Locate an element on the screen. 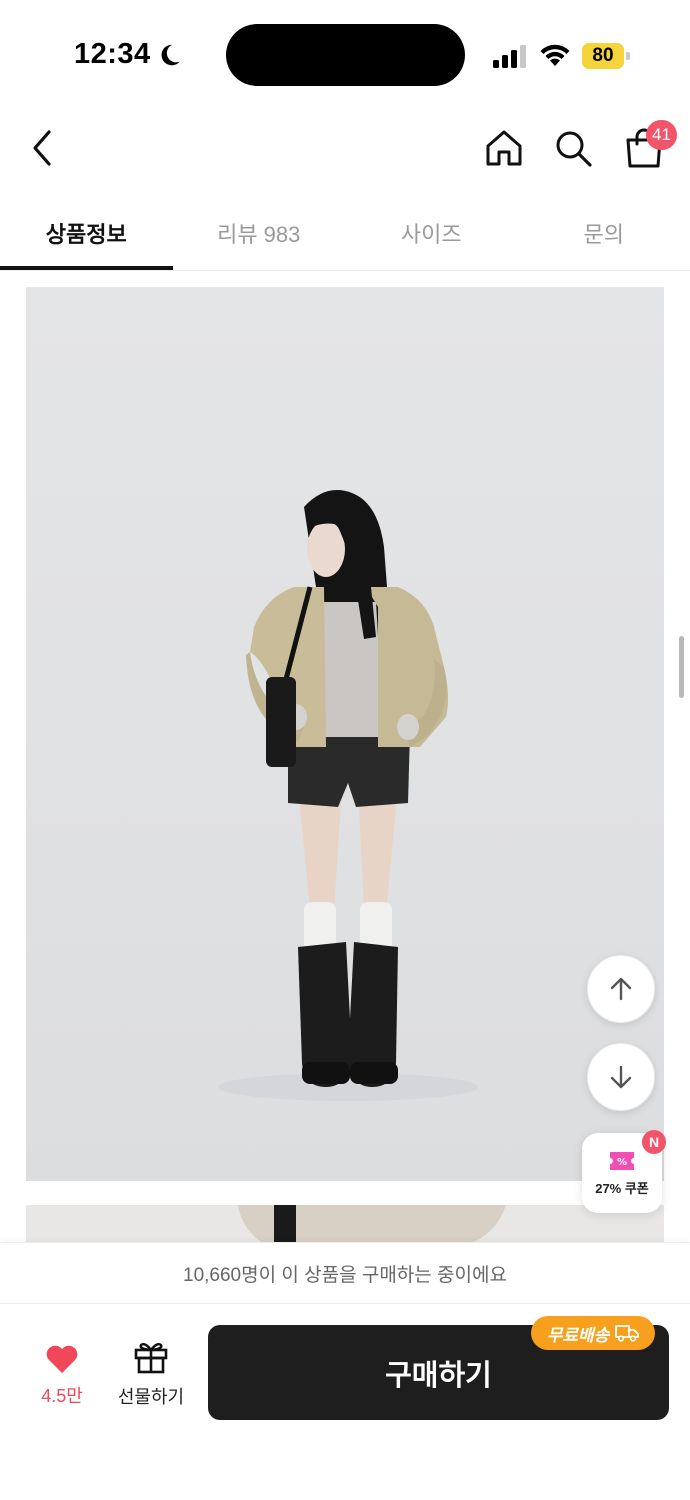 Image resolution: width=690 pixels, height=1500 pixels. heart-icon is located at coordinates (62, 1359).